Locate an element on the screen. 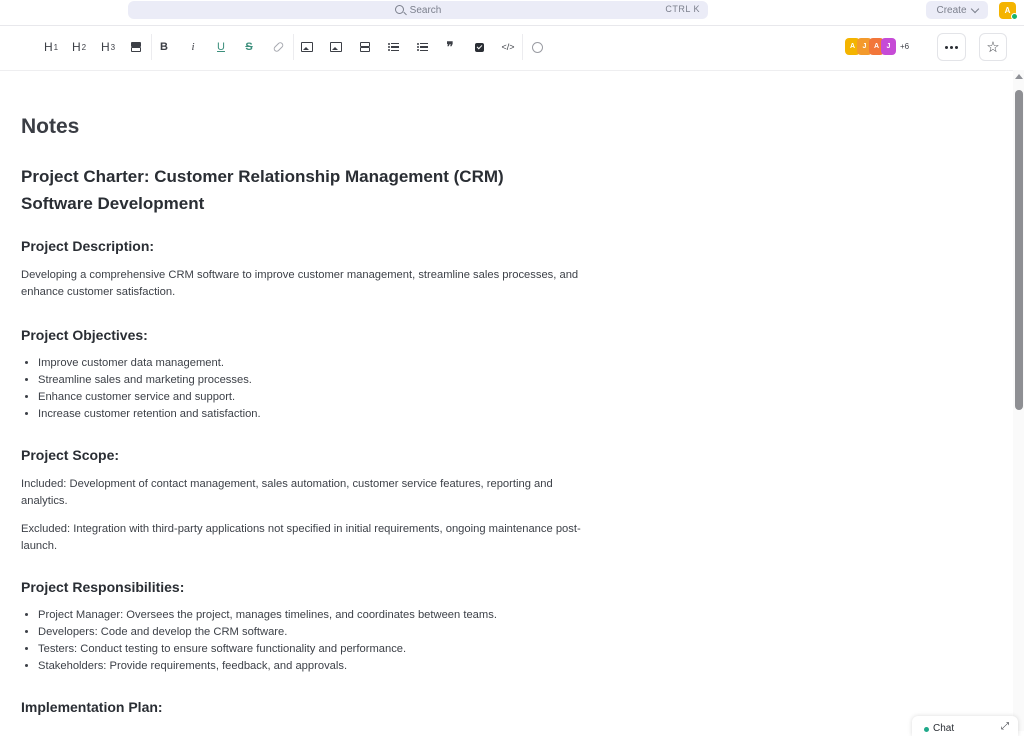  strikethrough-button: S is located at coordinates (249, 47).